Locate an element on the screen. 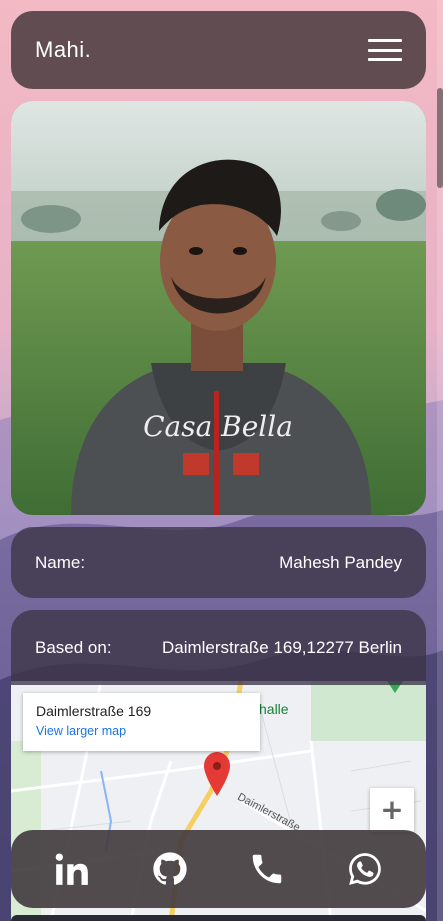  location-value: Daimlerstraße 169,12277 Berlin is located at coordinates (281, 647).